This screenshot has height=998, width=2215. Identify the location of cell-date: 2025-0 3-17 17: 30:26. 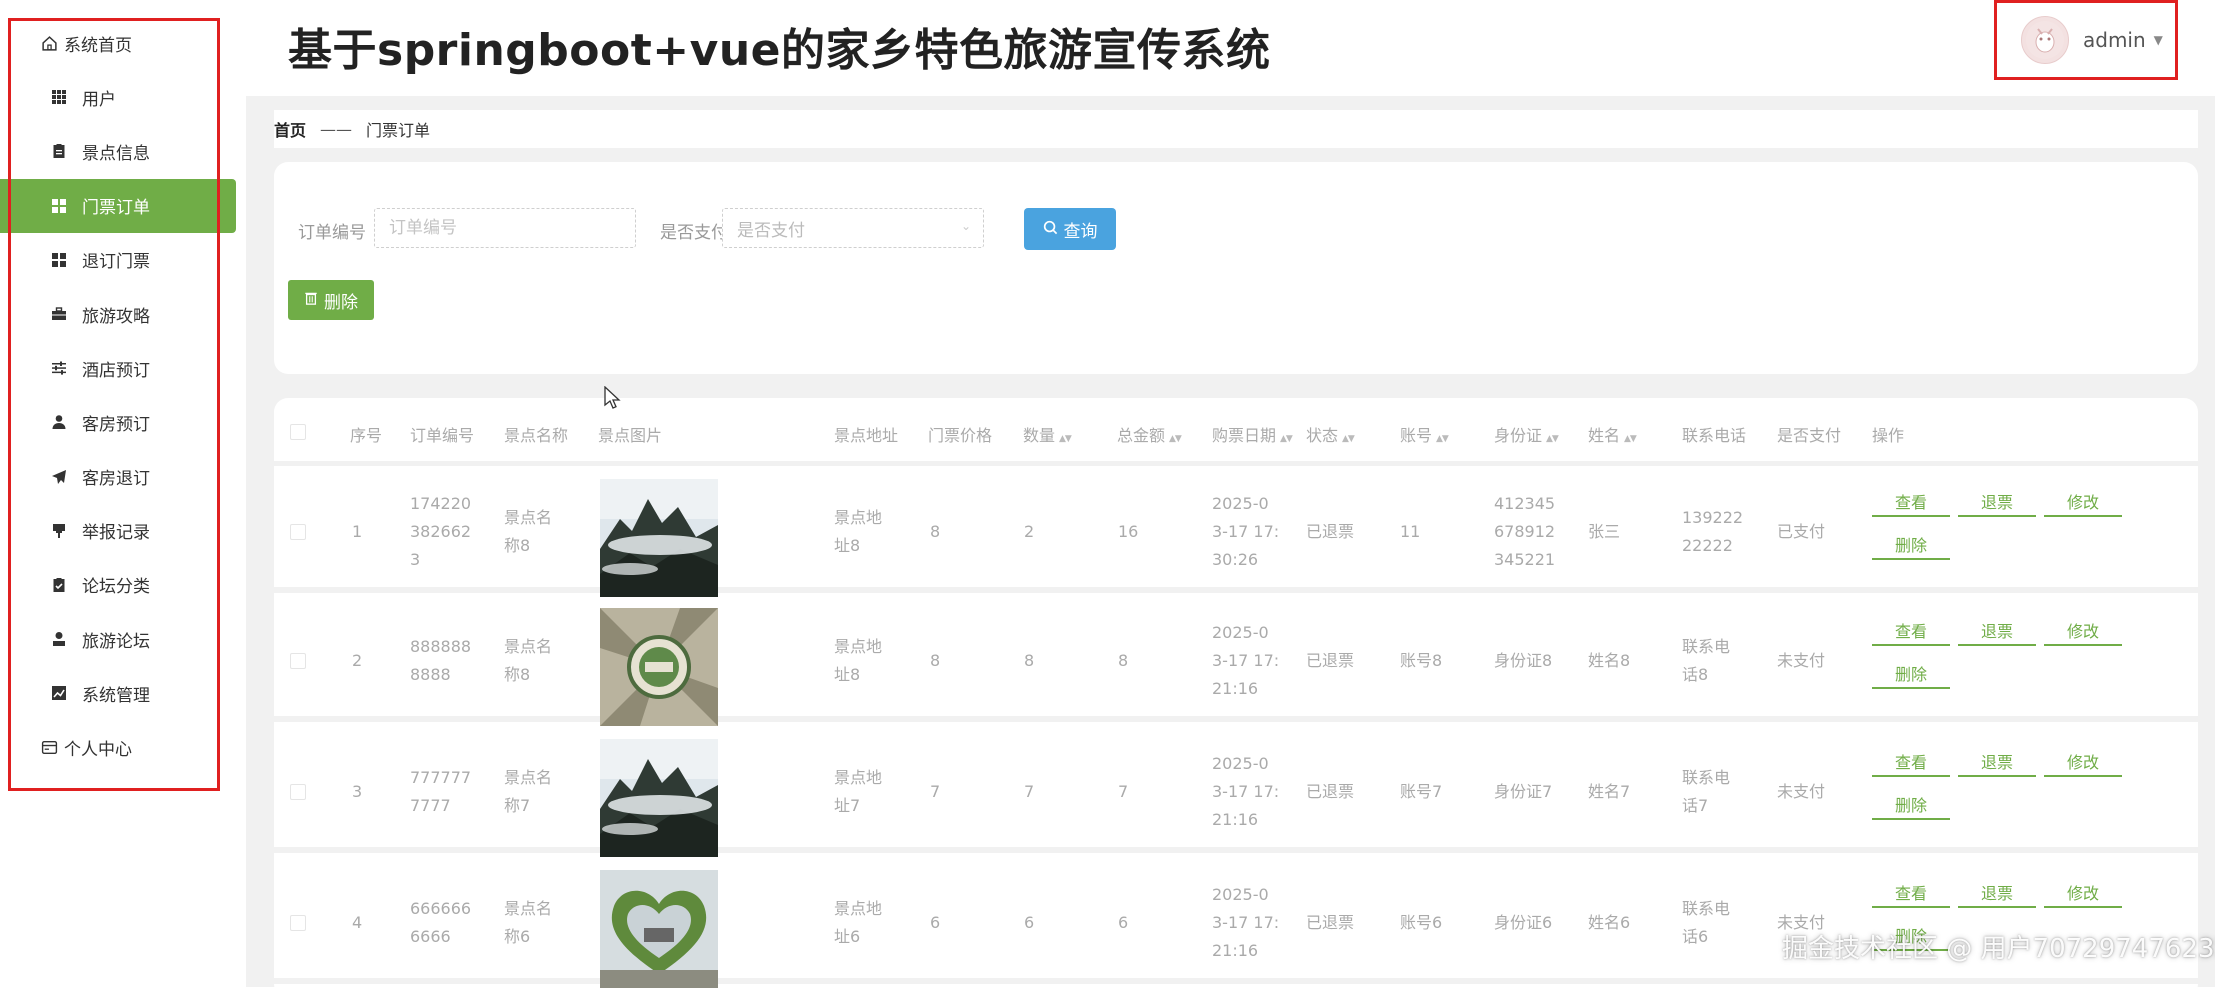
(1245, 532).